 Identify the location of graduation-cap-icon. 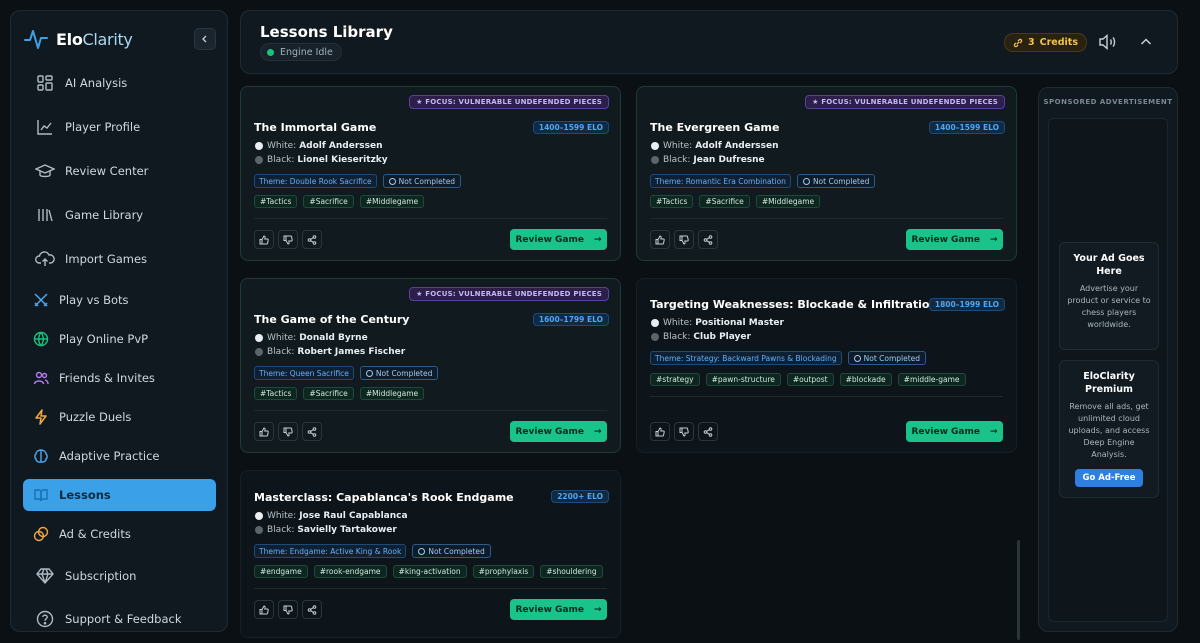
(45, 171).